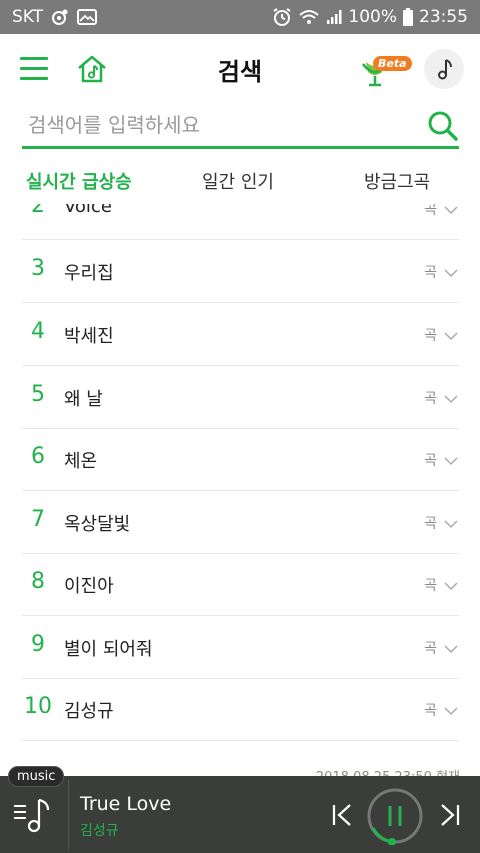 This screenshot has height=853, width=480. What do you see at coordinates (392, 63) in the screenshot?
I see `beta-badge: Beta` at bounding box center [392, 63].